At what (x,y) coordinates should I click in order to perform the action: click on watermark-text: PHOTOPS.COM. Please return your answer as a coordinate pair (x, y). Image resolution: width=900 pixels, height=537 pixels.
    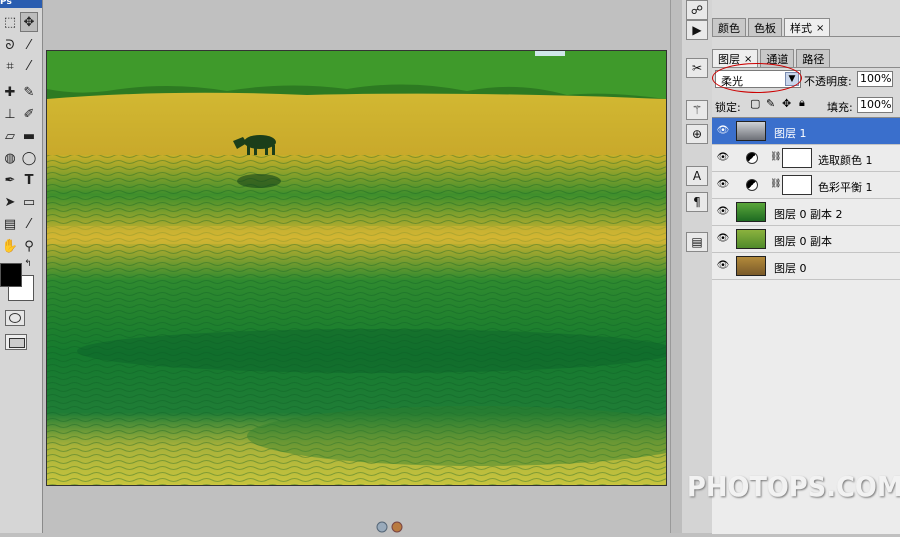
    Looking at the image, I should click on (793, 486).